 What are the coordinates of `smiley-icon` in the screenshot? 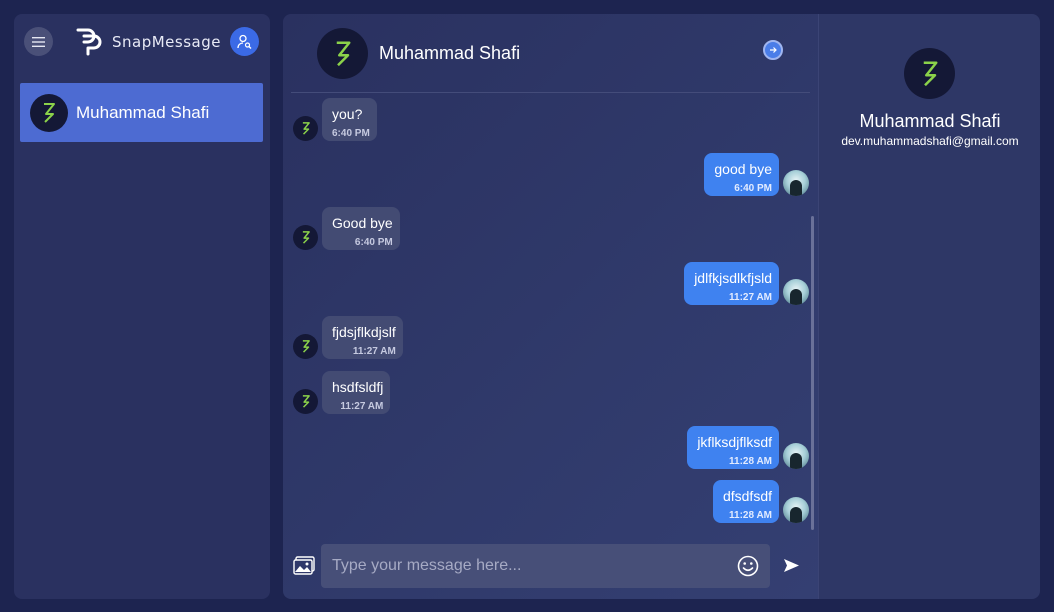 It's located at (748, 566).